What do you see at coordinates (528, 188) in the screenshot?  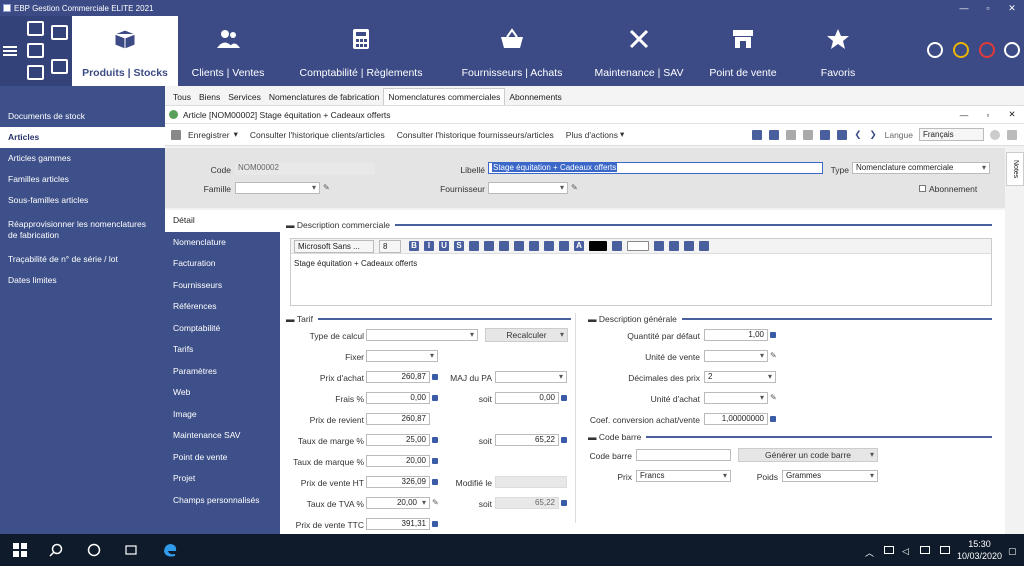 I see `fournisseur-select` at bounding box center [528, 188].